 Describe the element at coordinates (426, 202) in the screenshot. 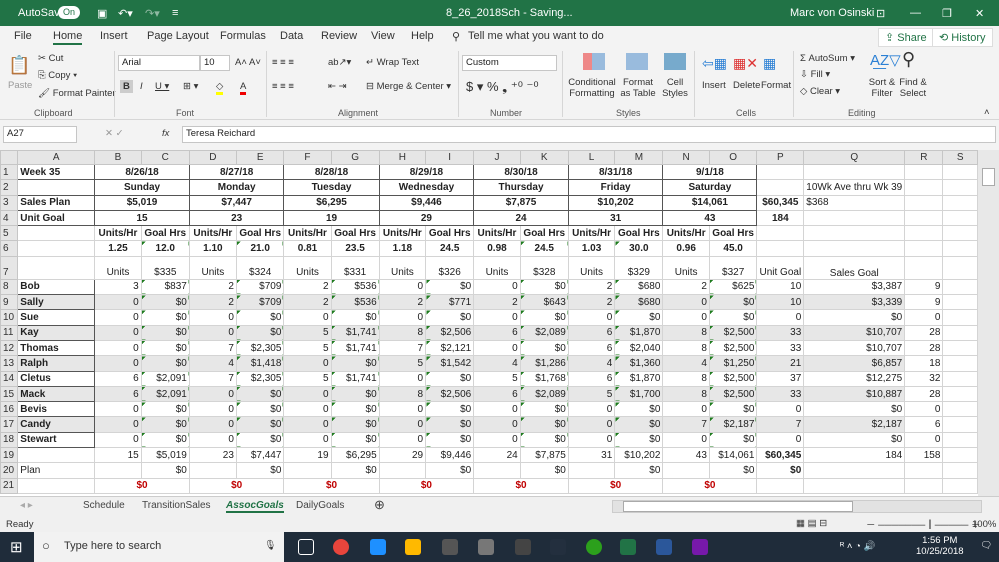

I see `cell-H3: $9,446` at that location.